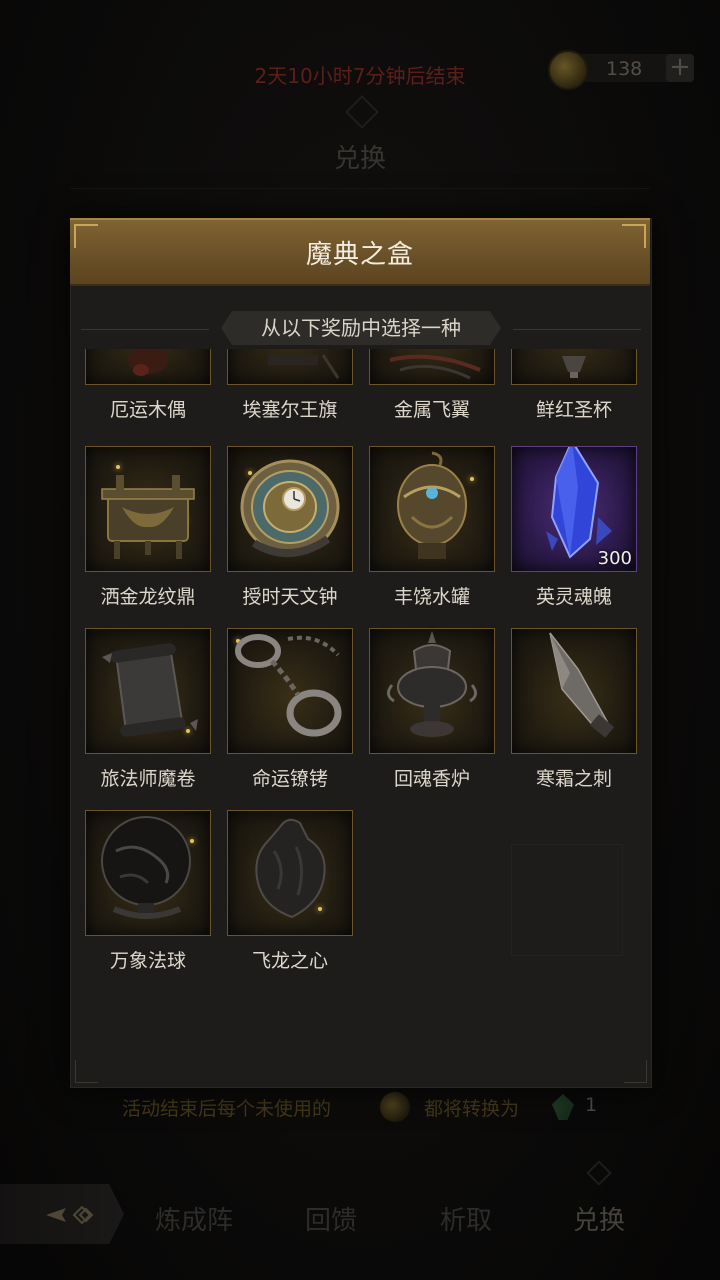 This screenshot has width=720, height=1280. I want to click on reward-item-label: 埃塞尔王旗, so click(290, 410).